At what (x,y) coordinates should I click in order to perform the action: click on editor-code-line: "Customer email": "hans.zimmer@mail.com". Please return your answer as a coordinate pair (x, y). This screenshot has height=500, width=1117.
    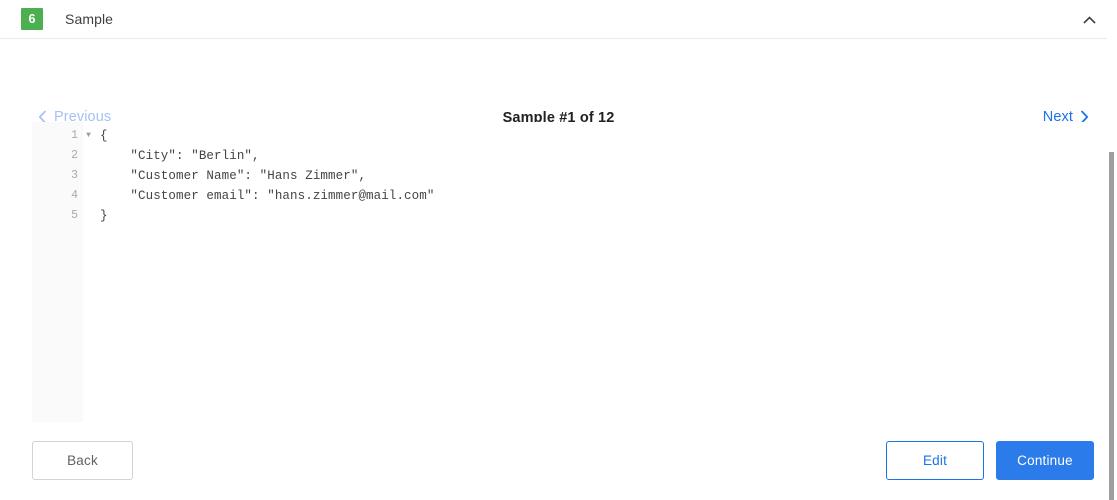
    Looking at the image, I should click on (267, 196).